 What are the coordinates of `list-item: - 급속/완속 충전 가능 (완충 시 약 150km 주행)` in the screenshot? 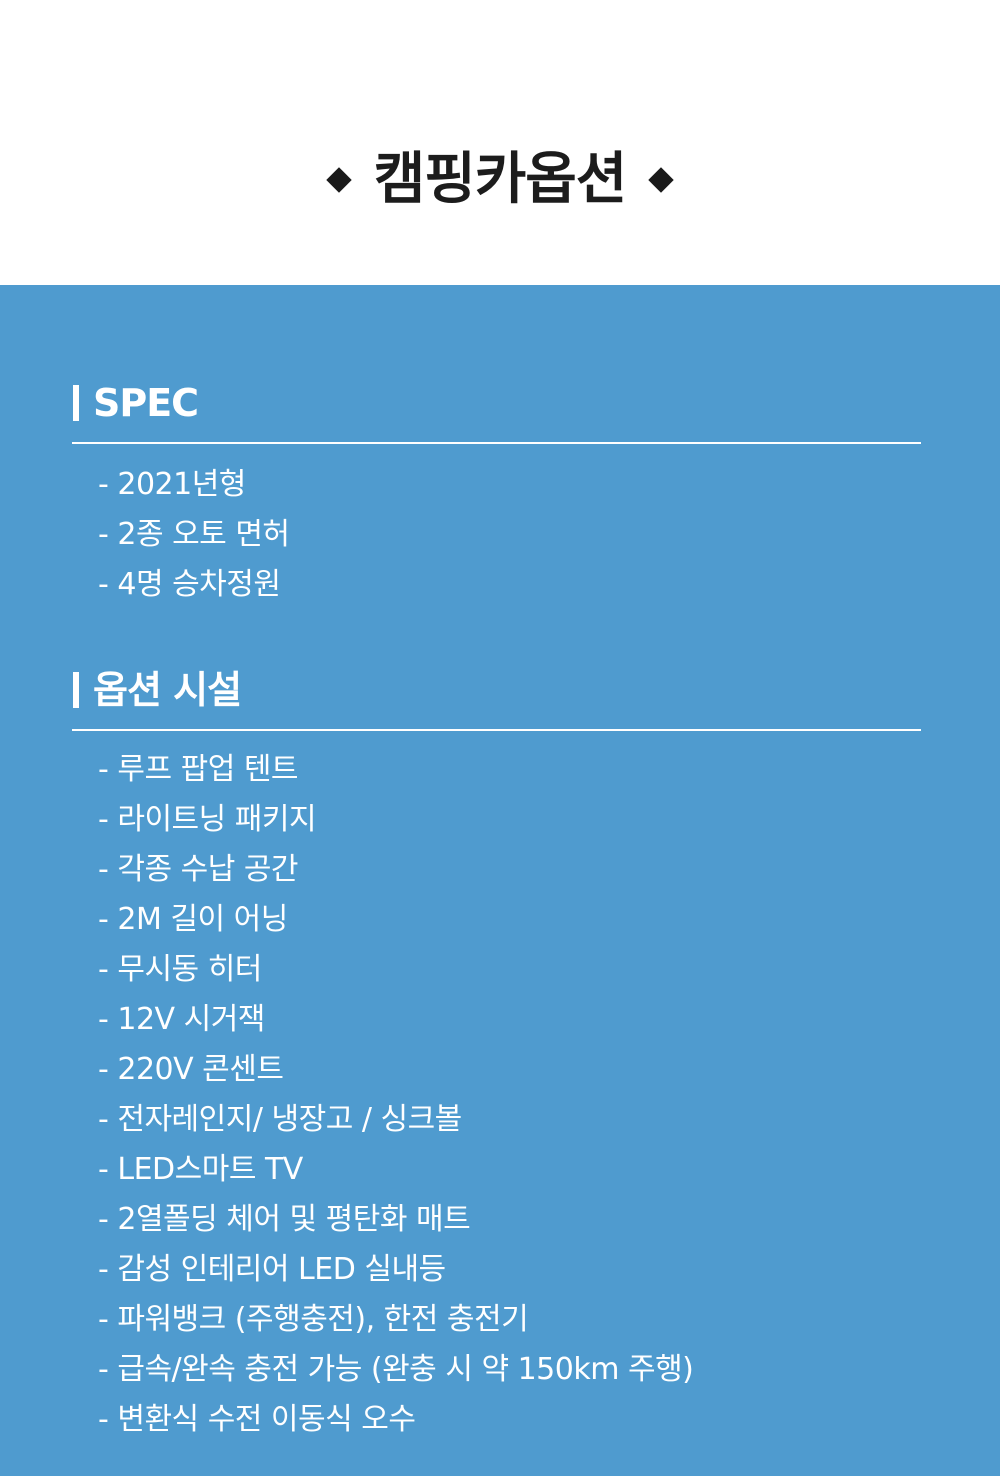 It's located at (396, 1369).